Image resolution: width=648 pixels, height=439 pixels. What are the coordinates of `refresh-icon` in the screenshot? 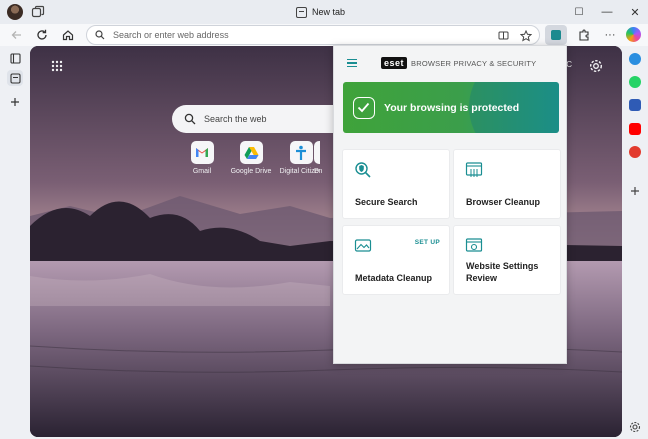 It's located at (42, 34).